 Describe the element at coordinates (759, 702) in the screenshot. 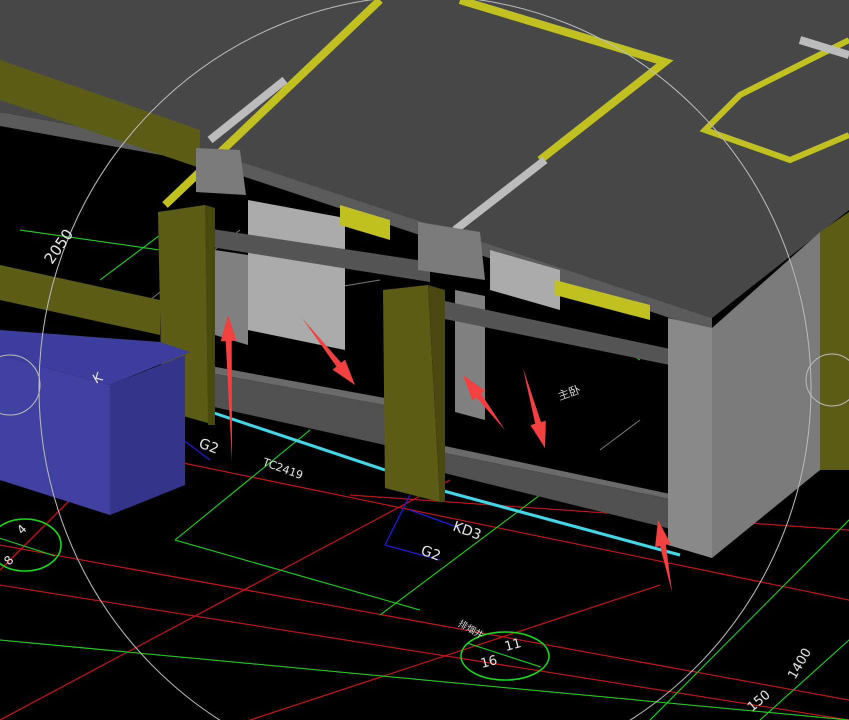

I see `plan-label: 150` at that location.